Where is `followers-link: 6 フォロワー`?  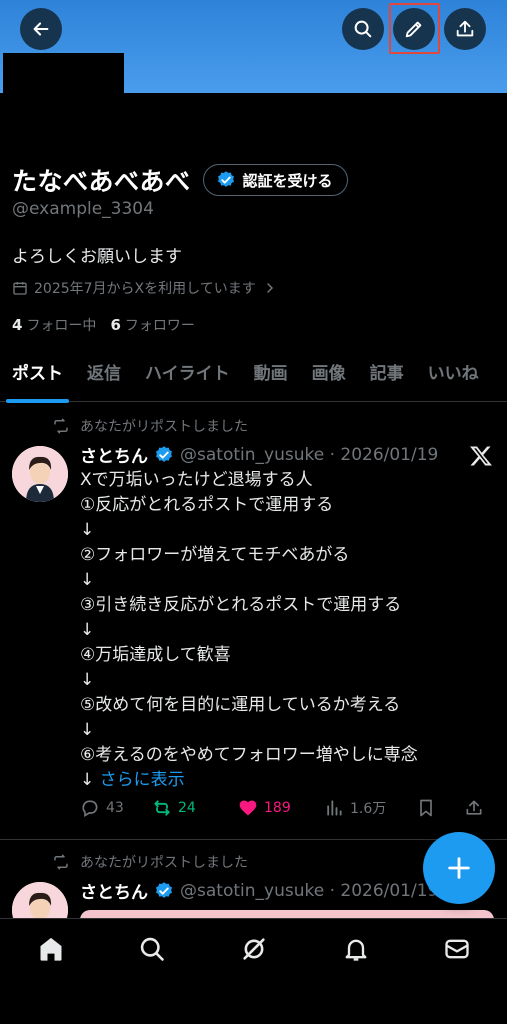 followers-link: 6 フォロワー is located at coordinates (152, 325).